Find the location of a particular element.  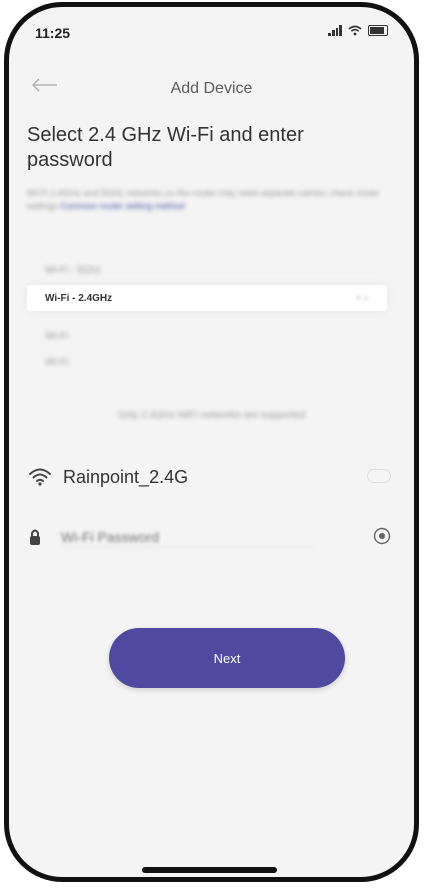

network-row-selected: Wi-Fi - 2.4GHz • ○ is located at coordinates (207, 298).